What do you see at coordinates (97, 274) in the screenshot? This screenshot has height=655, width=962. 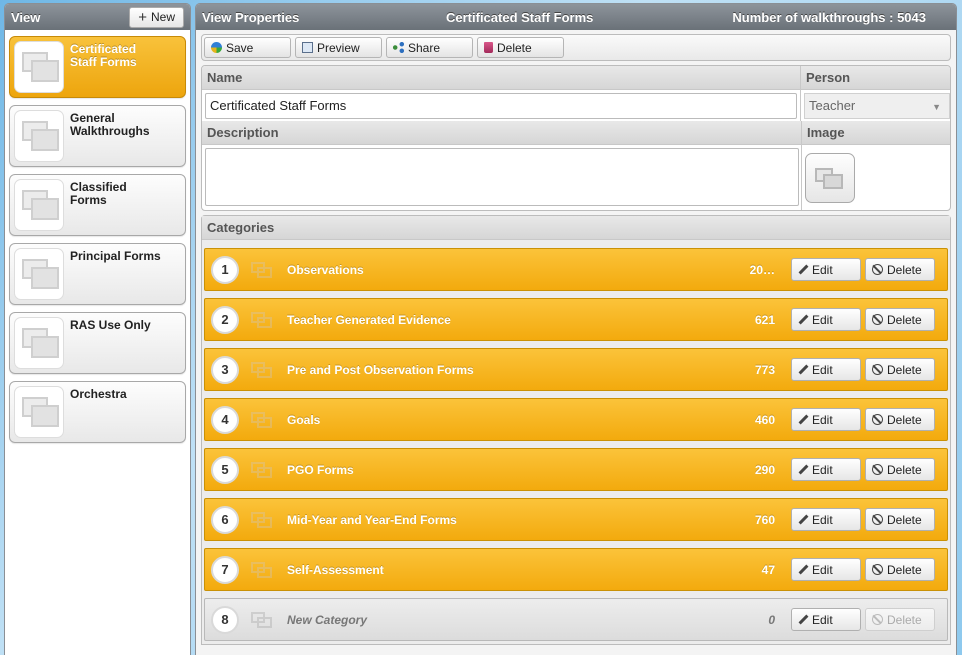 I see `view-item: Principal Forms` at bounding box center [97, 274].